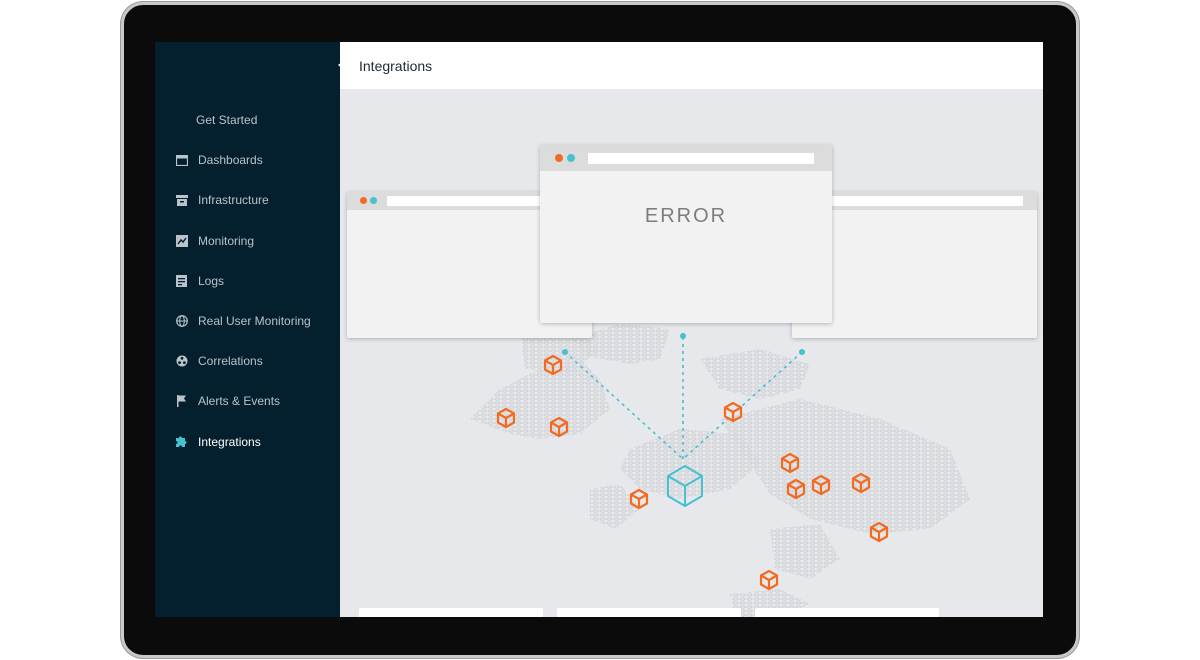 Image resolution: width=1200 pixels, height=660 pixels. I want to click on sidebar-item-label: Alerts & Events, so click(239, 401).